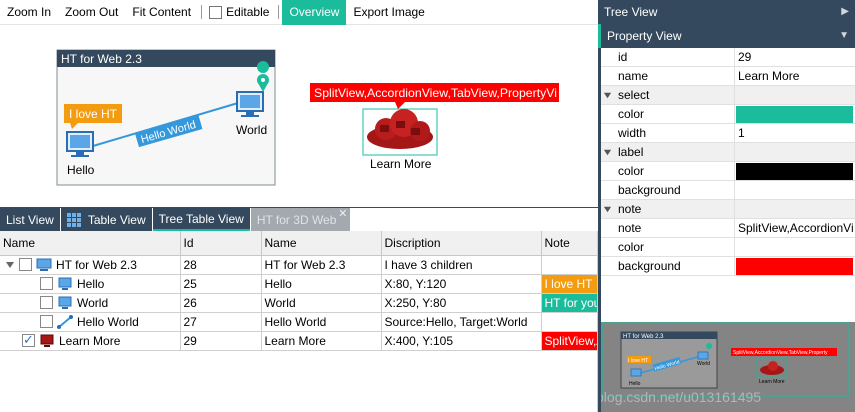 Image resolution: width=855 pixels, height=412 pixels. Describe the element at coordinates (703, 364) in the screenshot. I see `overview-world-label: World` at that location.